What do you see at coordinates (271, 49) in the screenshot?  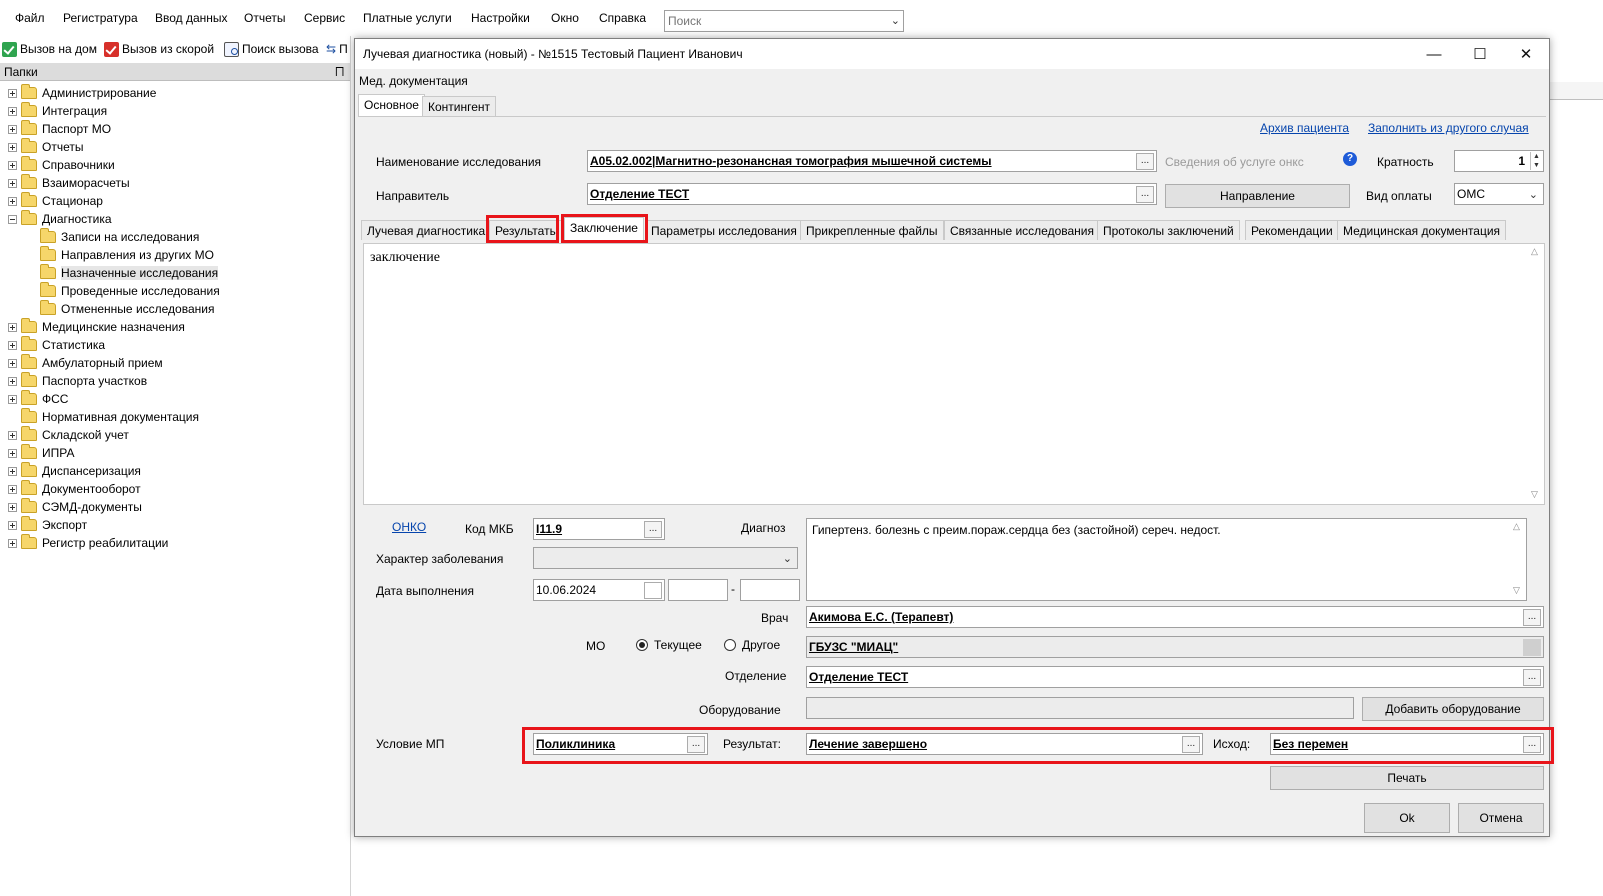 I see `find-call-button: Поиск вызова` at bounding box center [271, 49].